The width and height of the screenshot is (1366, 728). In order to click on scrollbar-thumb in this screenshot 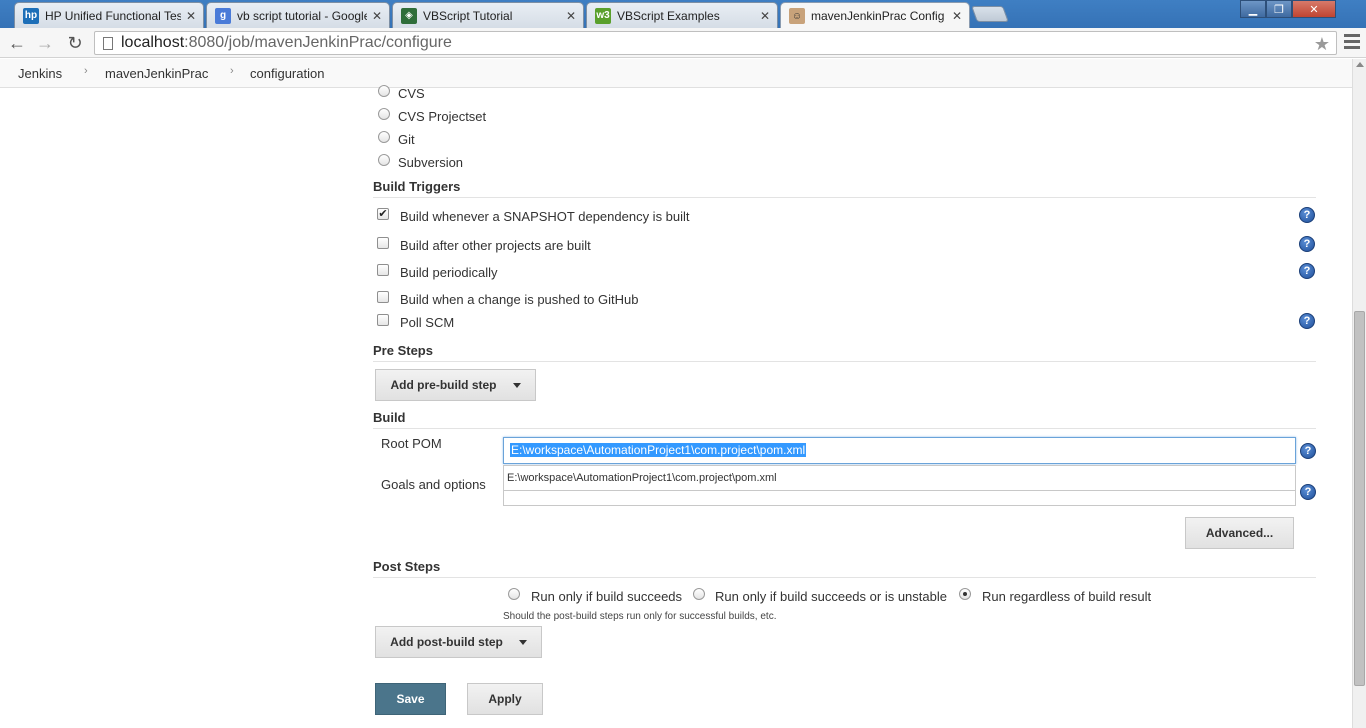, I will do `click(1359, 498)`.